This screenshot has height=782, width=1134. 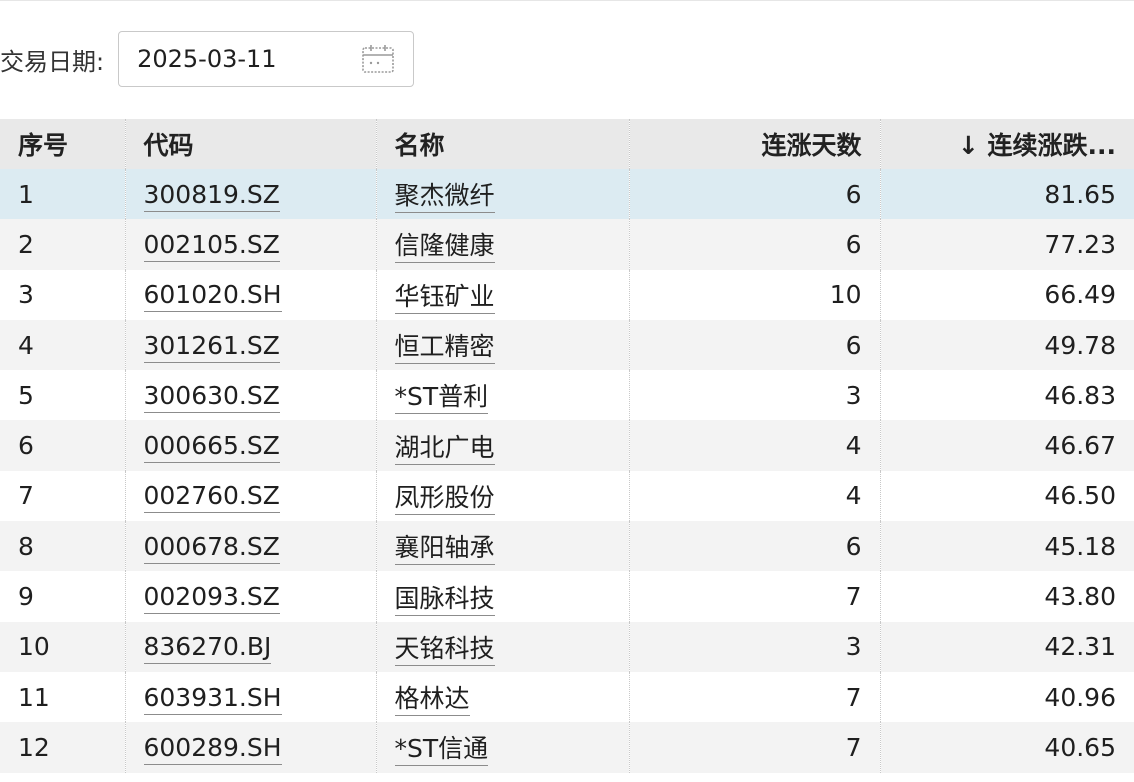 What do you see at coordinates (1007, 345) in the screenshot?
I see `cell-streak-change: 49.78` at bounding box center [1007, 345].